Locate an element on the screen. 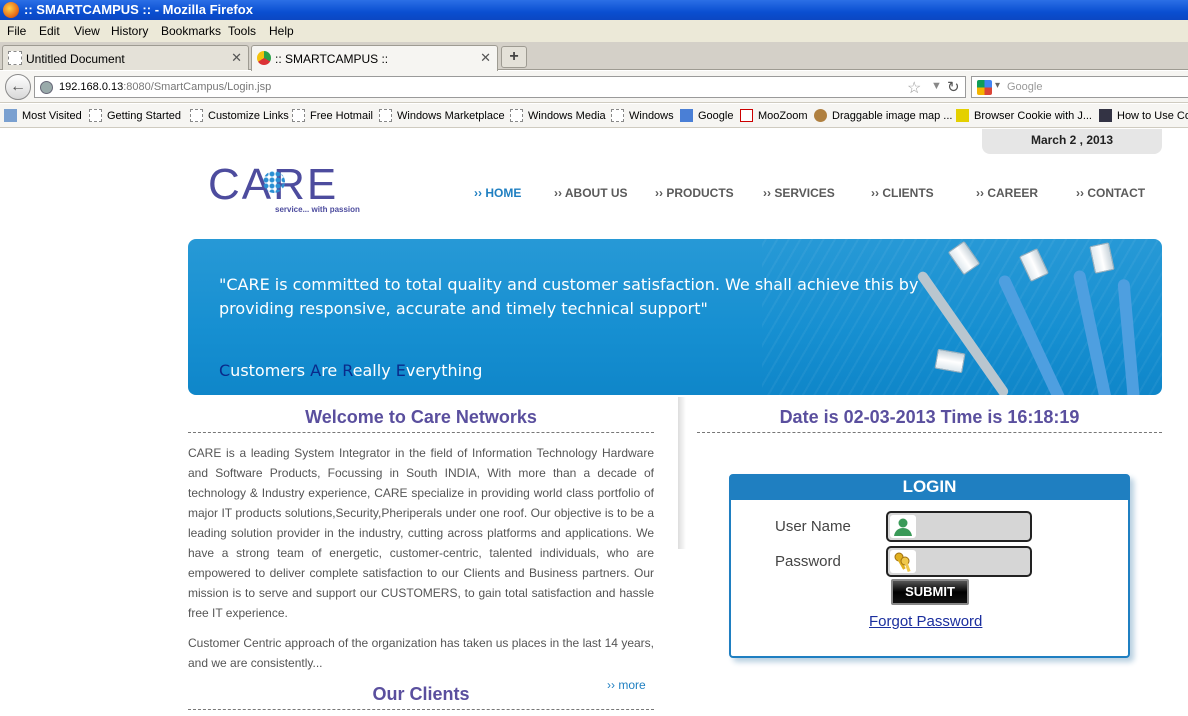  history-dropdown-icon: ▼ is located at coordinates (936, 86).